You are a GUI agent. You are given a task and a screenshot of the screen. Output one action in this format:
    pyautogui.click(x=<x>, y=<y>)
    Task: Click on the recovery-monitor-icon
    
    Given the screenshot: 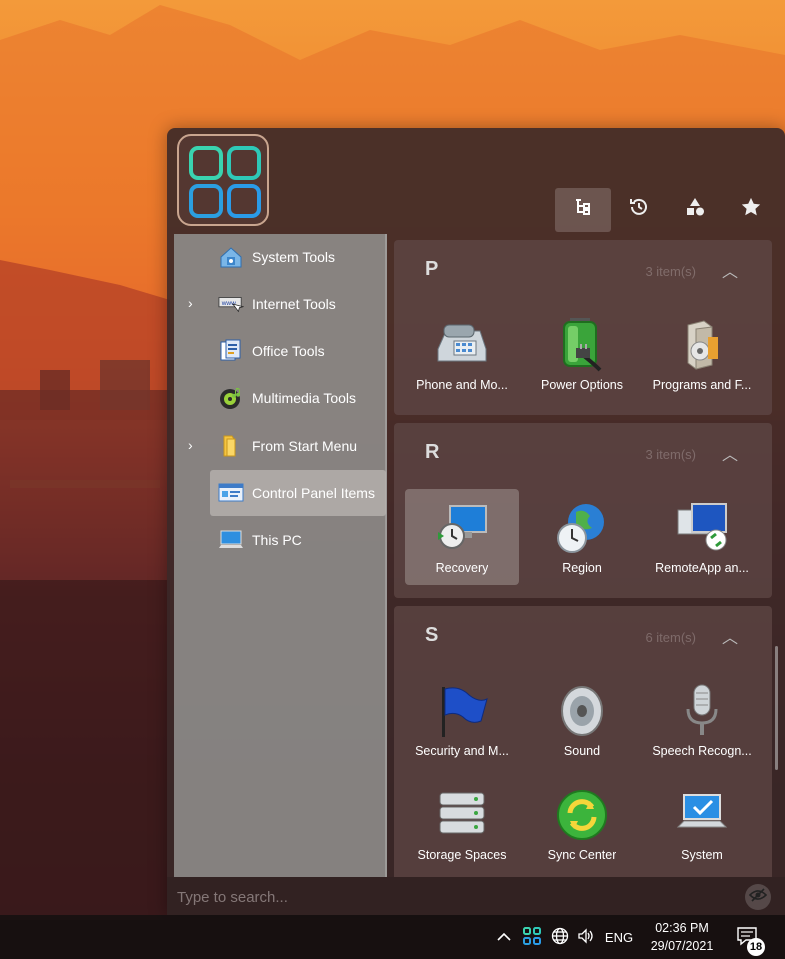 What is the action you would take?
    pyautogui.click(x=462, y=528)
    